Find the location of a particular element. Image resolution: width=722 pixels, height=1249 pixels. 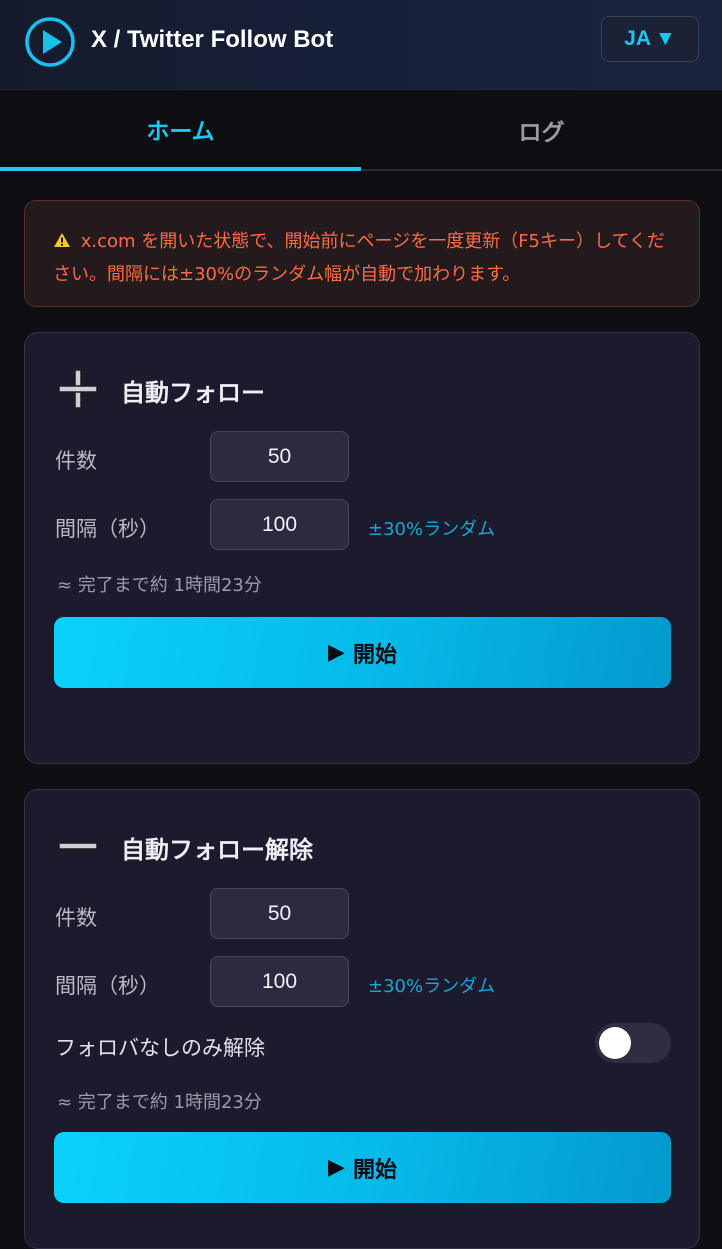

tab-log: ログ is located at coordinates (541, 130).